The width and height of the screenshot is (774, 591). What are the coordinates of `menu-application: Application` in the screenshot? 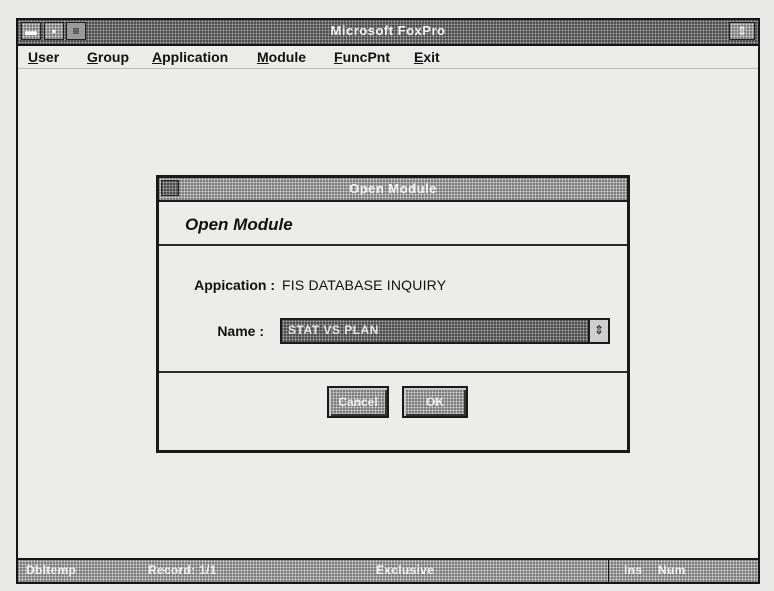 It's located at (190, 57).